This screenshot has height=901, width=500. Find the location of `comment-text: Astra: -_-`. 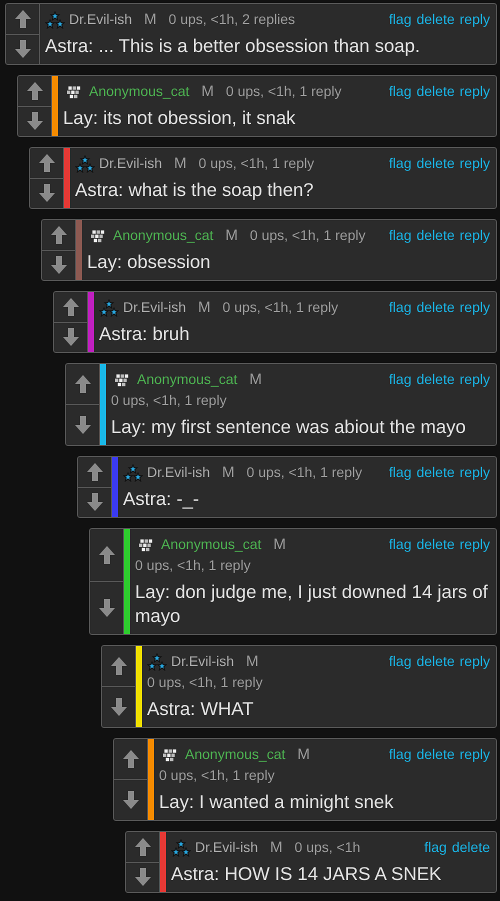

comment-text: Astra: -_- is located at coordinates (161, 499).